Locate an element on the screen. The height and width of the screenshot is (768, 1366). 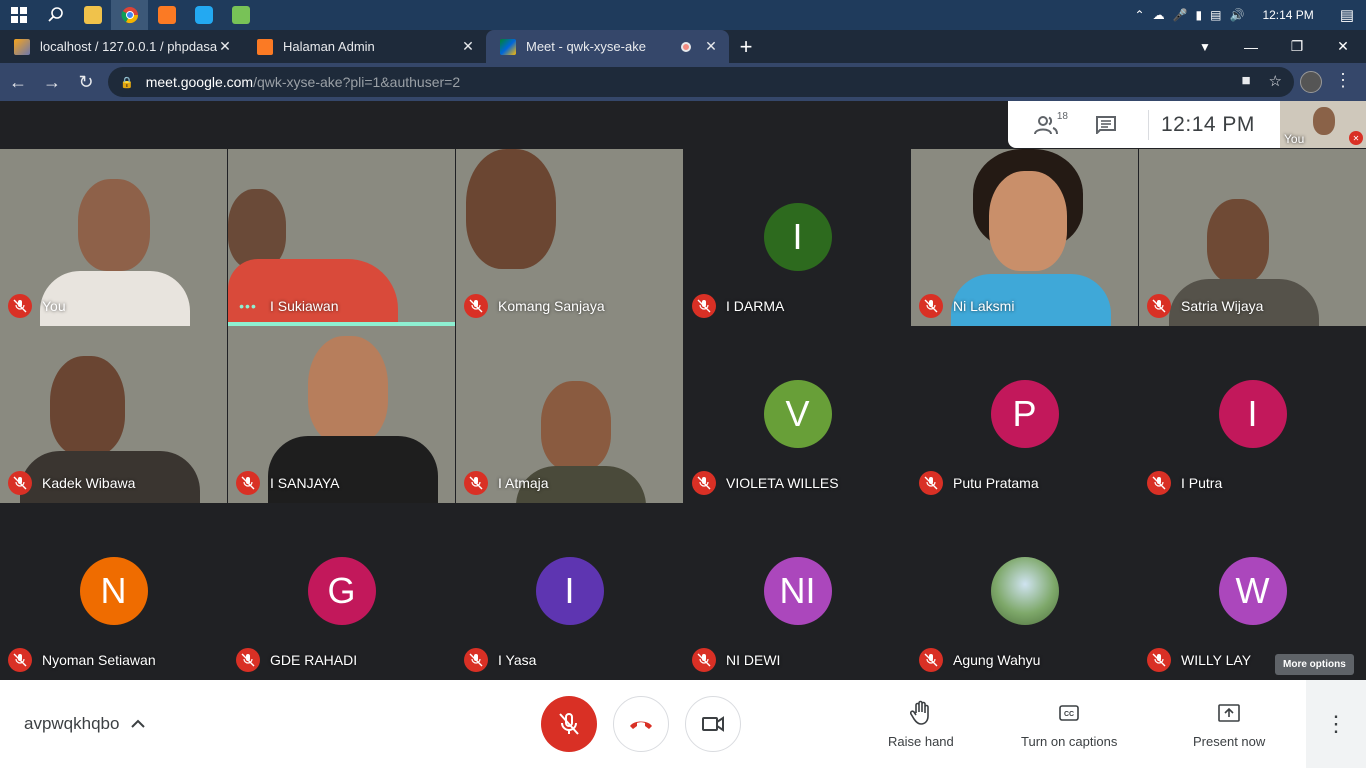
participant-tile: You is located at coordinates (113, 237).